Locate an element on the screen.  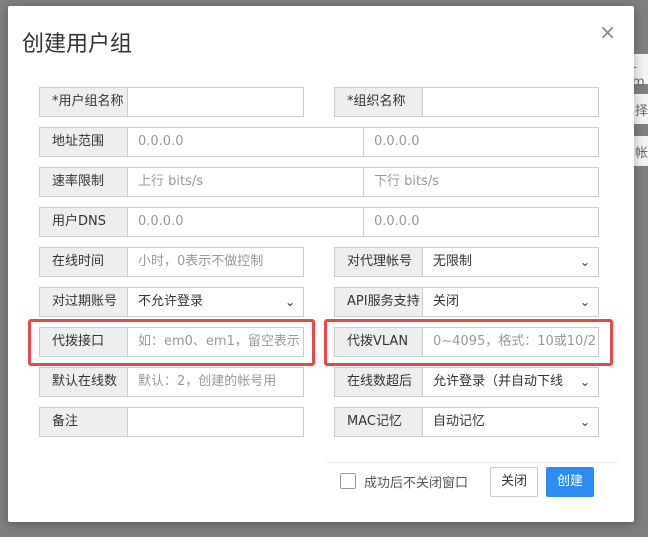
expired-account-select: 不允许登录 ⌄ is located at coordinates (216, 302).